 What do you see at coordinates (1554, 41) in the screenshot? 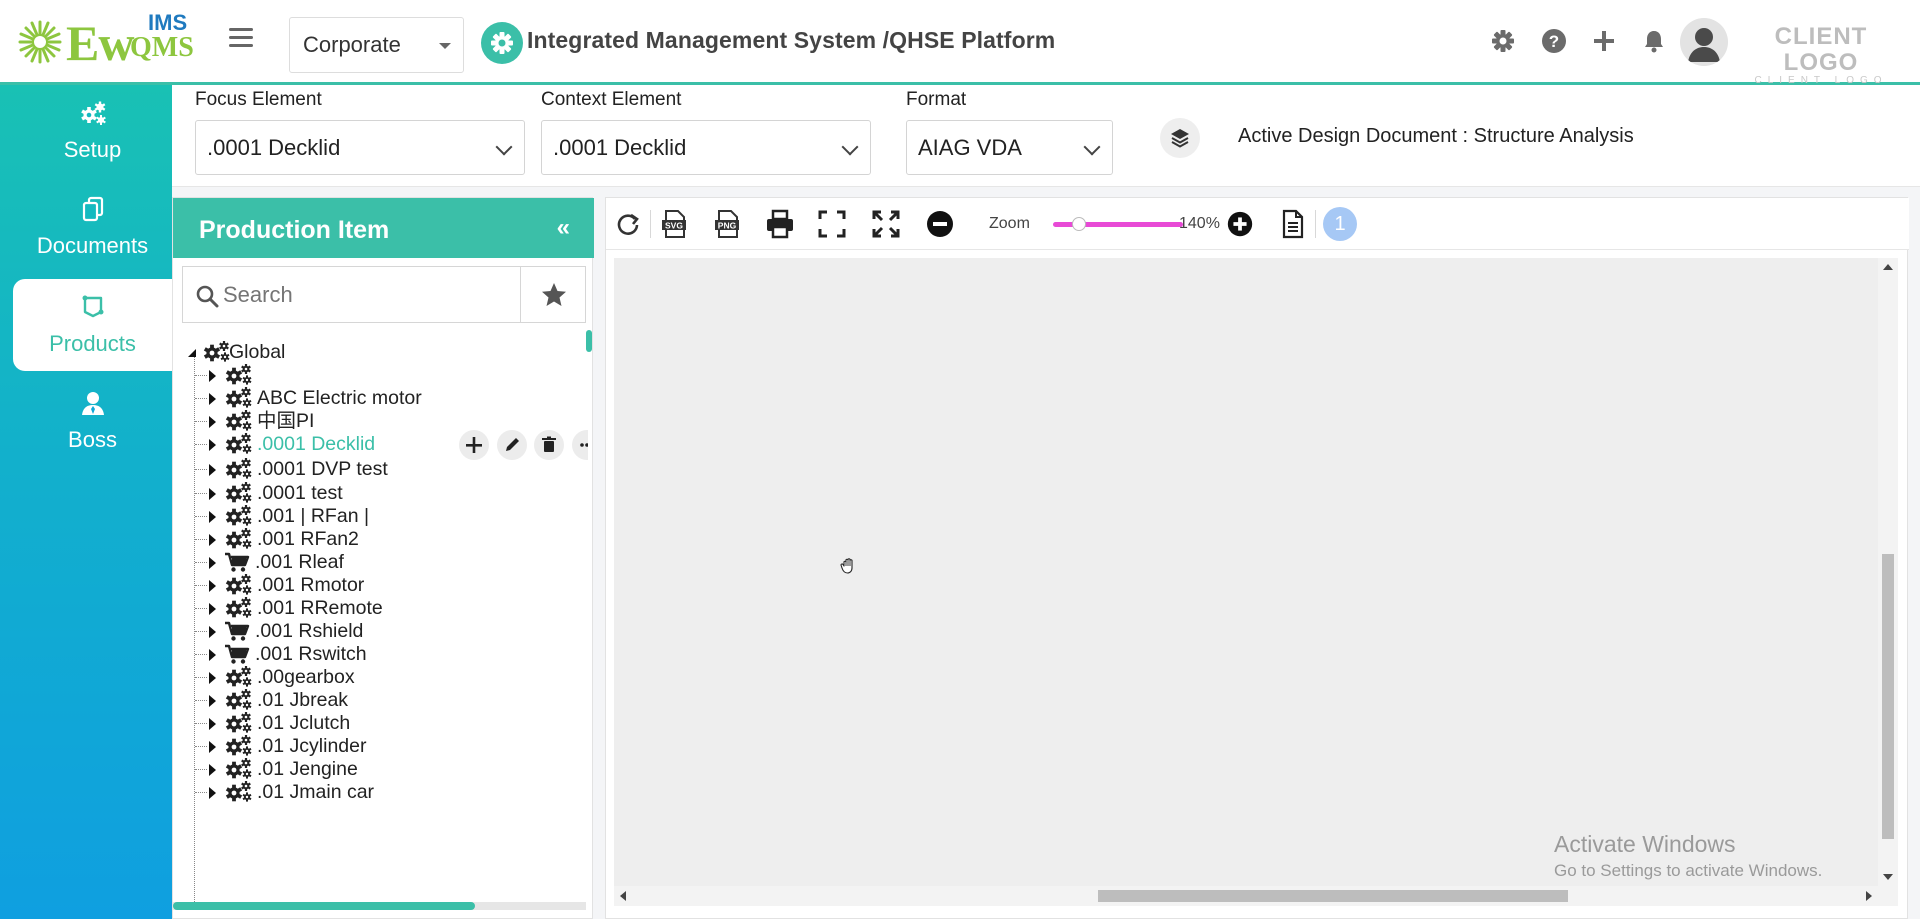
I see `help-icon: ?` at bounding box center [1554, 41].